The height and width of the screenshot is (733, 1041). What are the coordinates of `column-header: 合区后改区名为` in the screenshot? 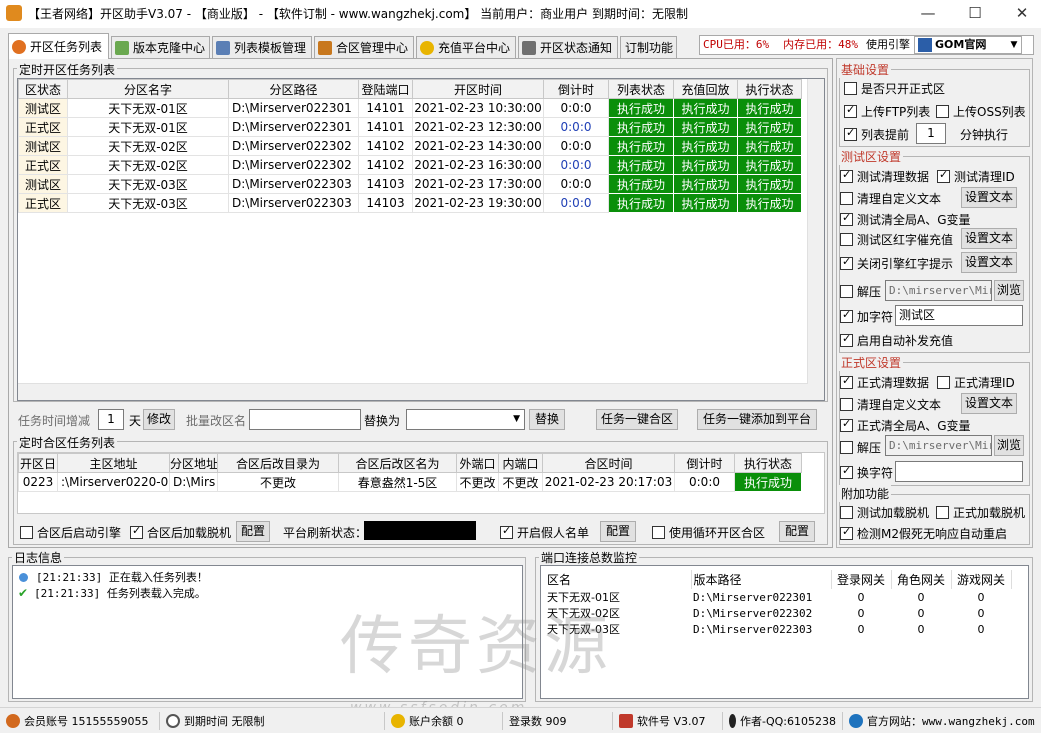 It's located at (397, 463).